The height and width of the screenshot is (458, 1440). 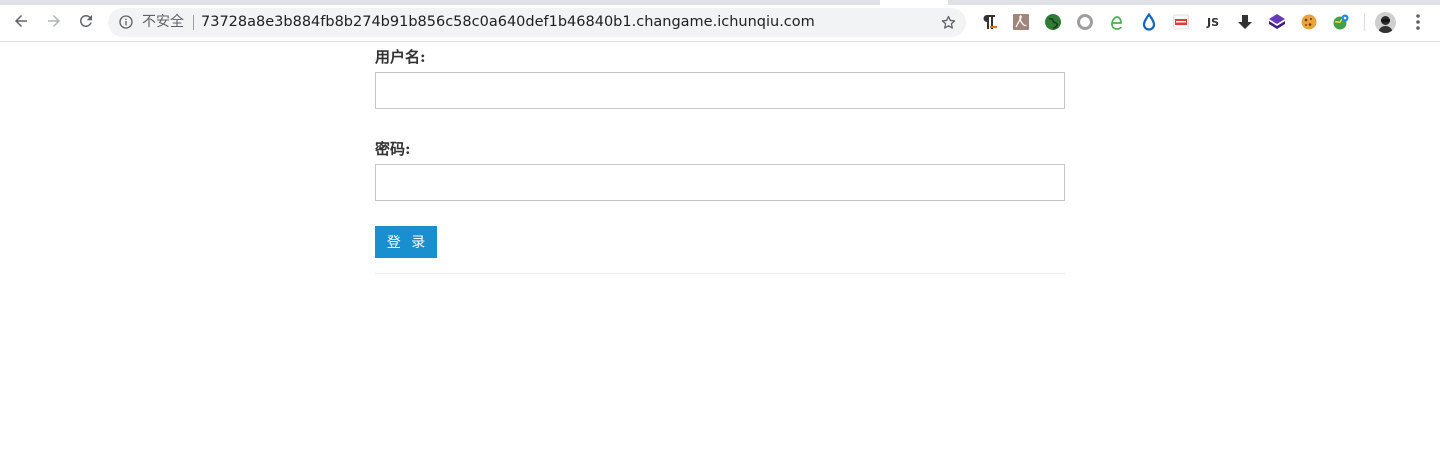 What do you see at coordinates (1418, 22) in the screenshot?
I see `more-menu-icon` at bounding box center [1418, 22].